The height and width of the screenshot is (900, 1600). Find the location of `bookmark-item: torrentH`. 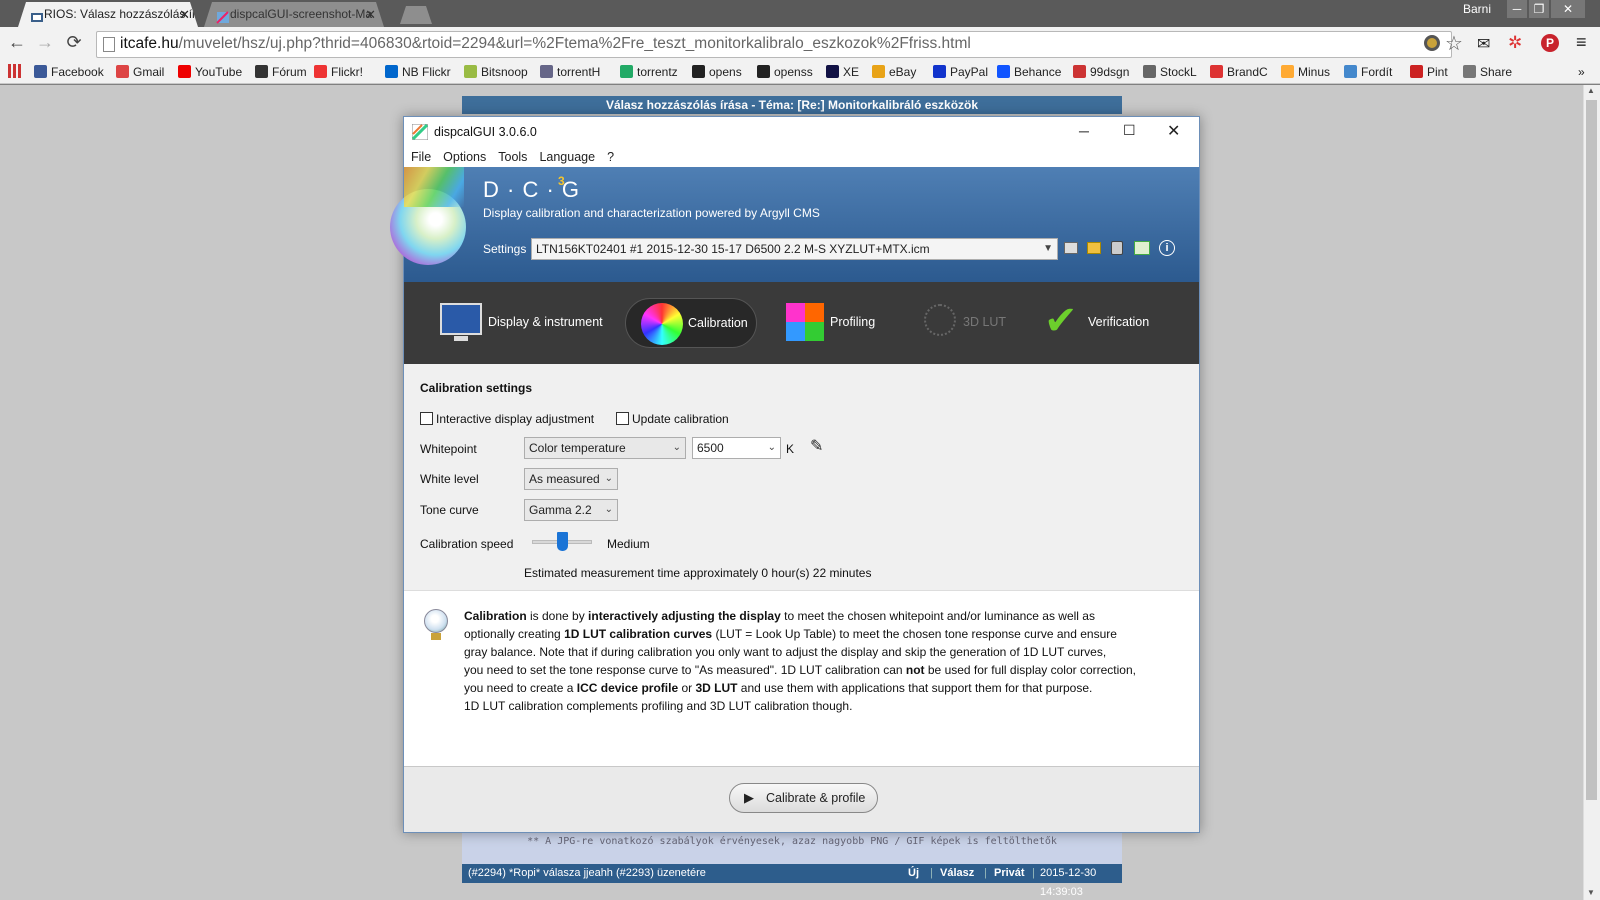

bookmark-item: torrentH is located at coordinates (570, 72).